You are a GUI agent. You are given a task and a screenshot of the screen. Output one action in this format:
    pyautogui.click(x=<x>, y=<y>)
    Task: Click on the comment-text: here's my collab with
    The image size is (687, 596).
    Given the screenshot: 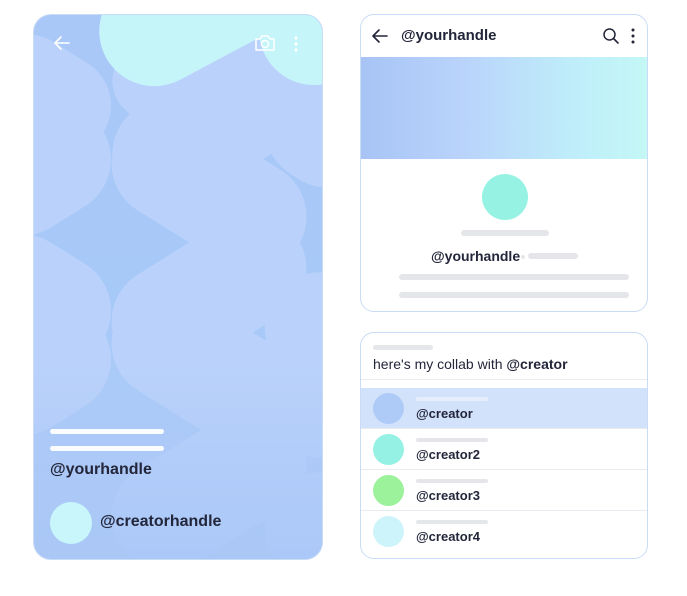 What is the action you would take?
    pyautogui.click(x=440, y=364)
    